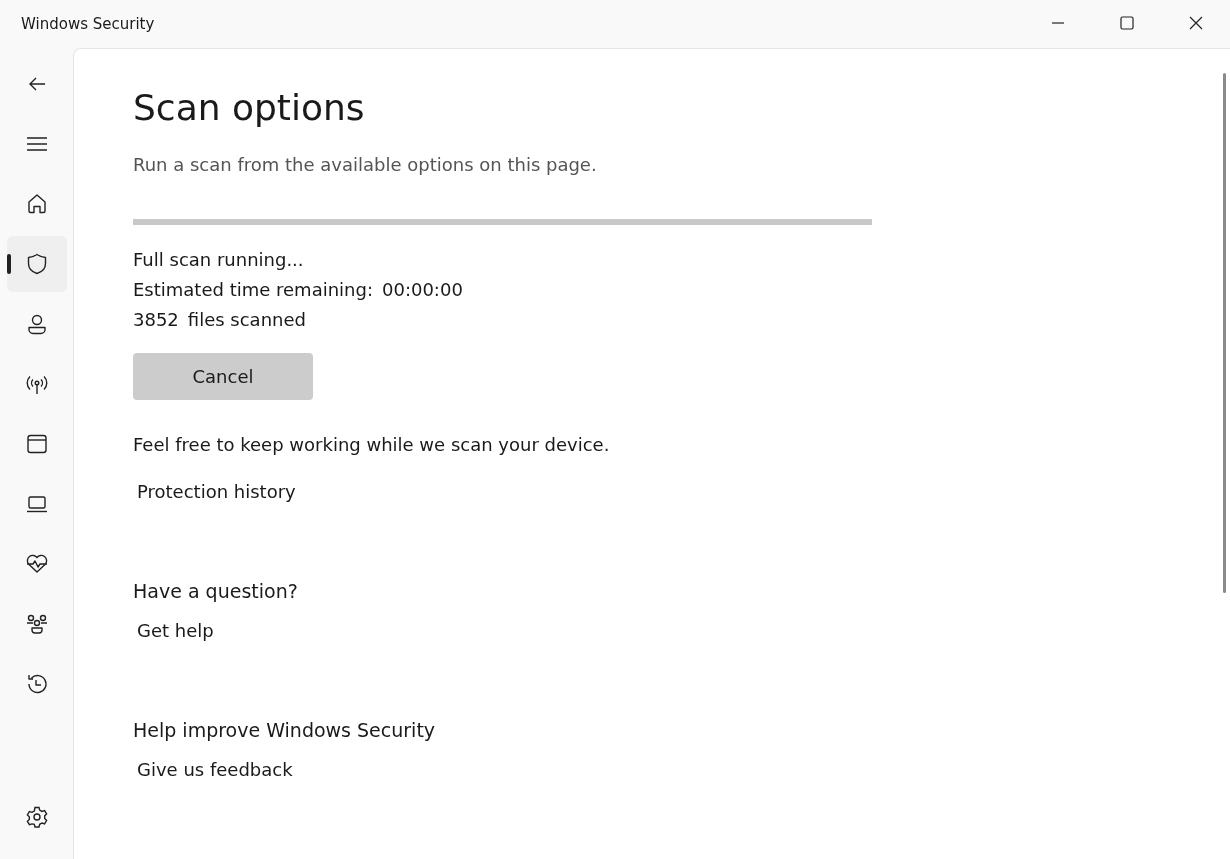  What do you see at coordinates (1126, 23) in the screenshot?
I see `maximize-icon` at bounding box center [1126, 23].